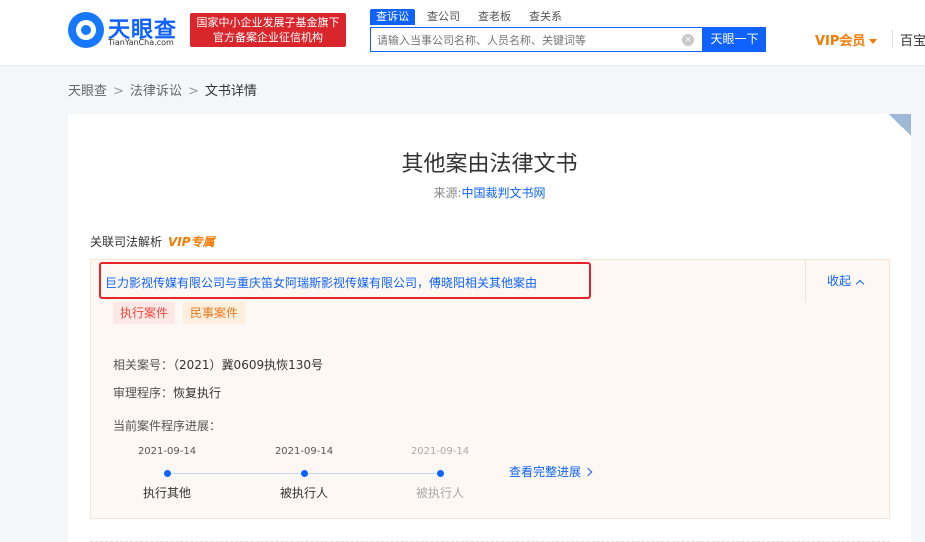 The width and height of the screenshot is (925, 542). What do you see at coordinates (191, 242) in the screenshot?
I see `vip-exclusive-badge: VIP专属` at bounding box center [191, 242].